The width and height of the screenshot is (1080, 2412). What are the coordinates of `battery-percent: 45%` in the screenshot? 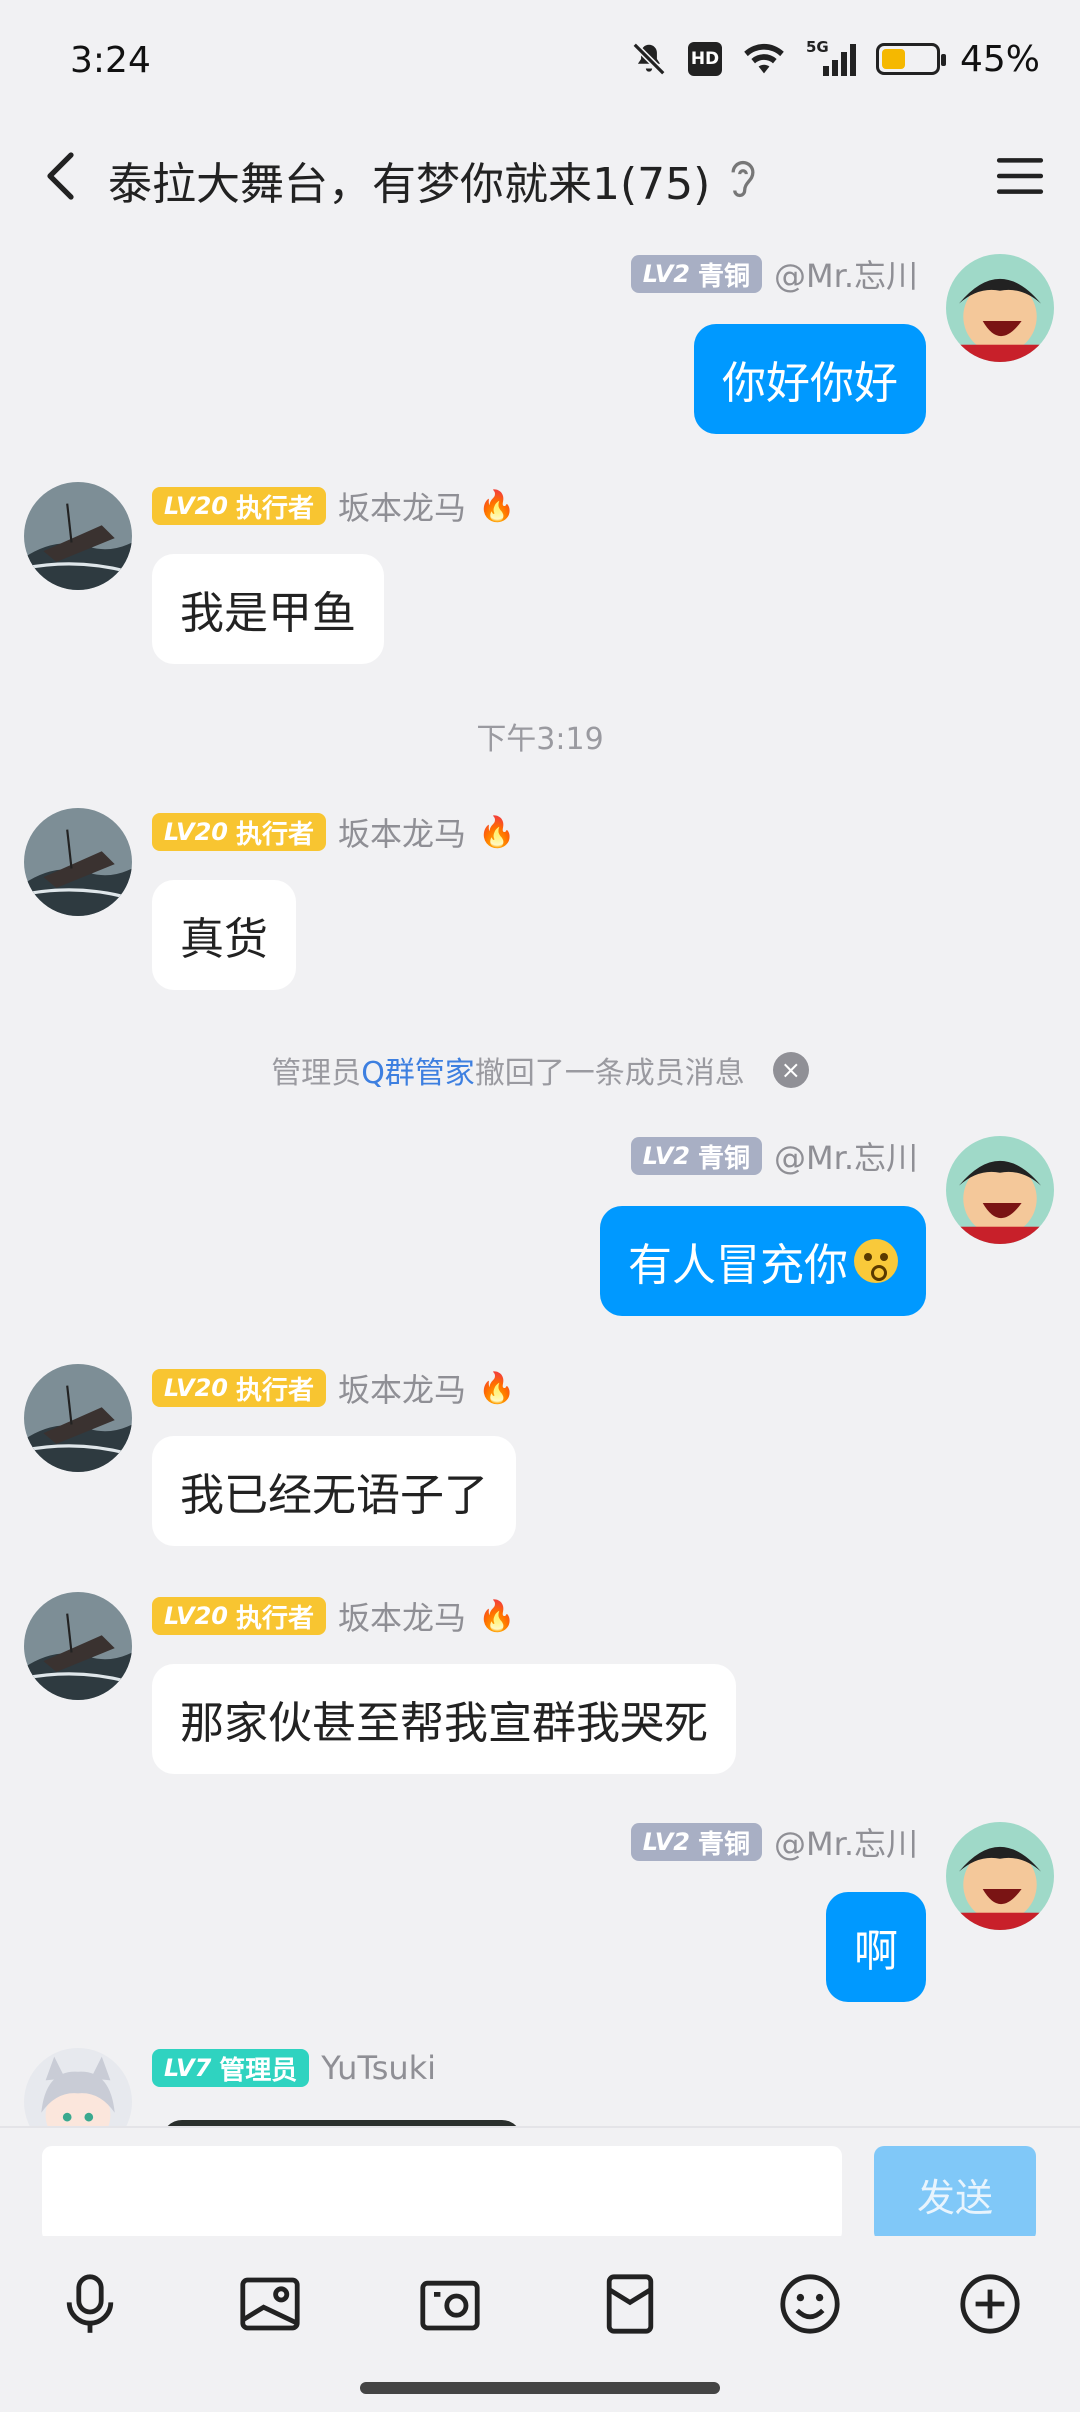 It's located at (999, 59).